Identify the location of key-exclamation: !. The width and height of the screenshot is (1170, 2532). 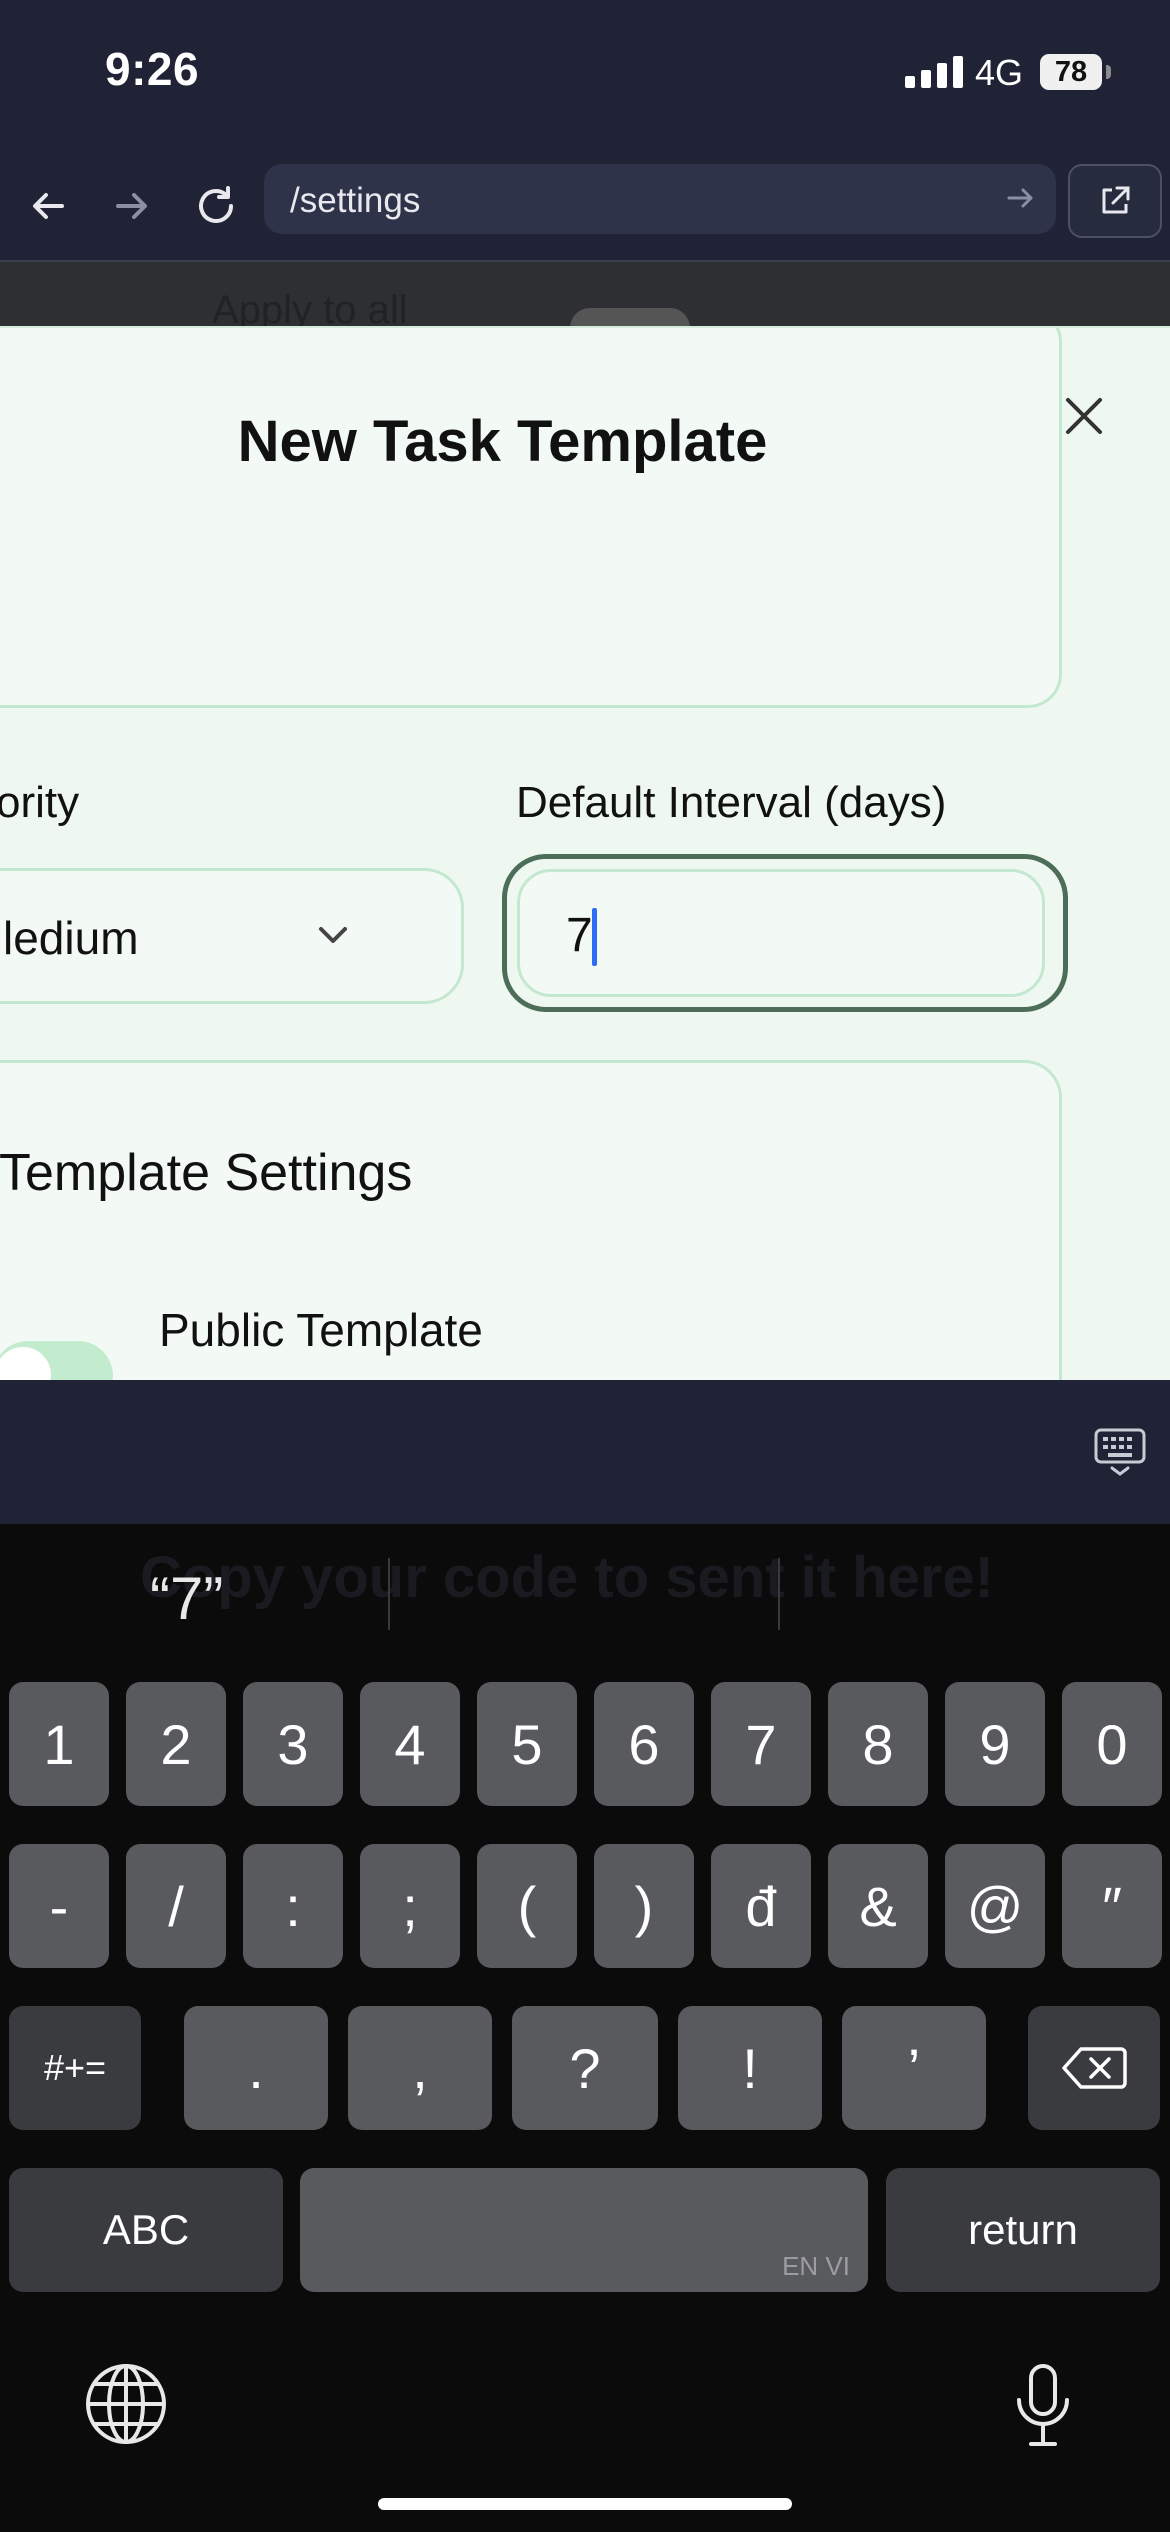
(750, 2068).